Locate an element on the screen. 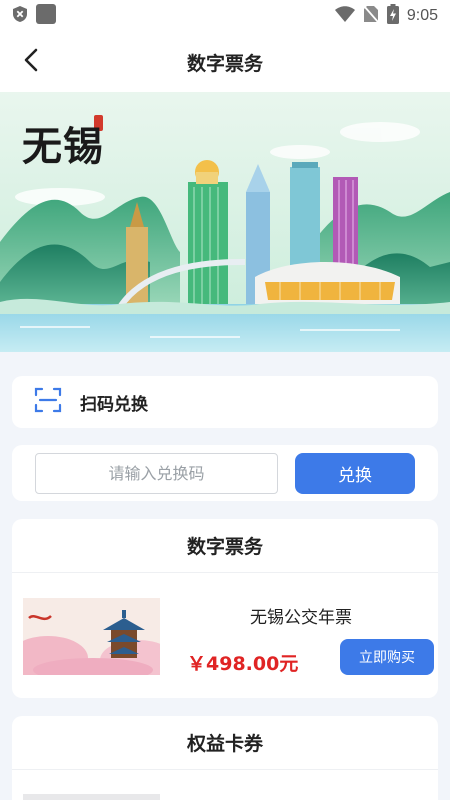 Image resolution: width=450 pixels, height=800 pixels. page-title: 数字票务 is located at coordinates (224, 63).